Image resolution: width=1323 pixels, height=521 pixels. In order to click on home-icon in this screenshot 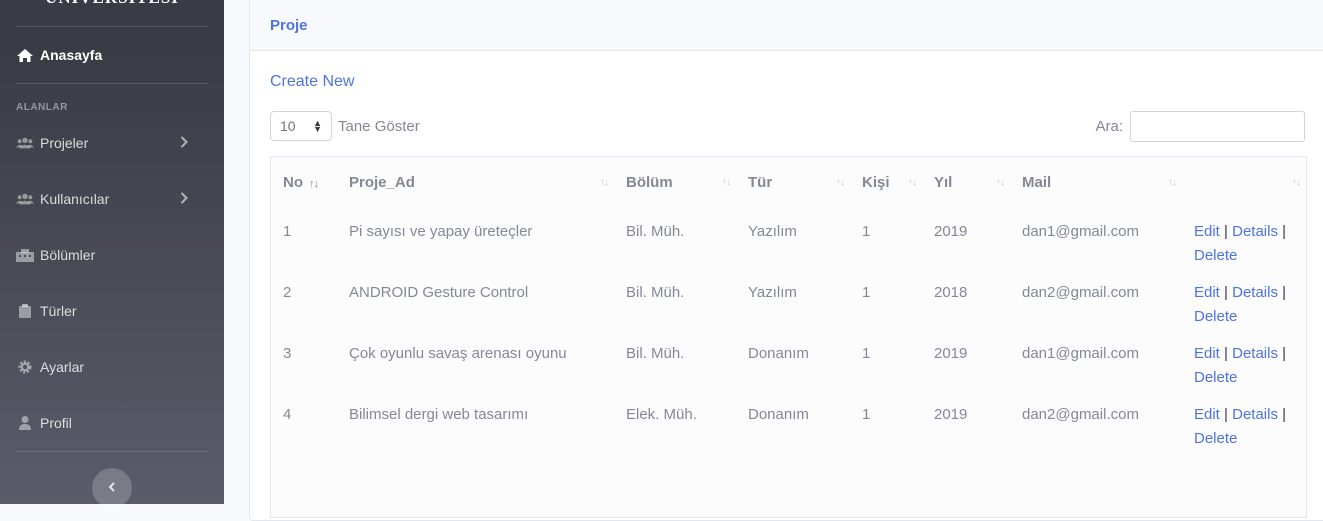, I will do `click(25, 55)`.